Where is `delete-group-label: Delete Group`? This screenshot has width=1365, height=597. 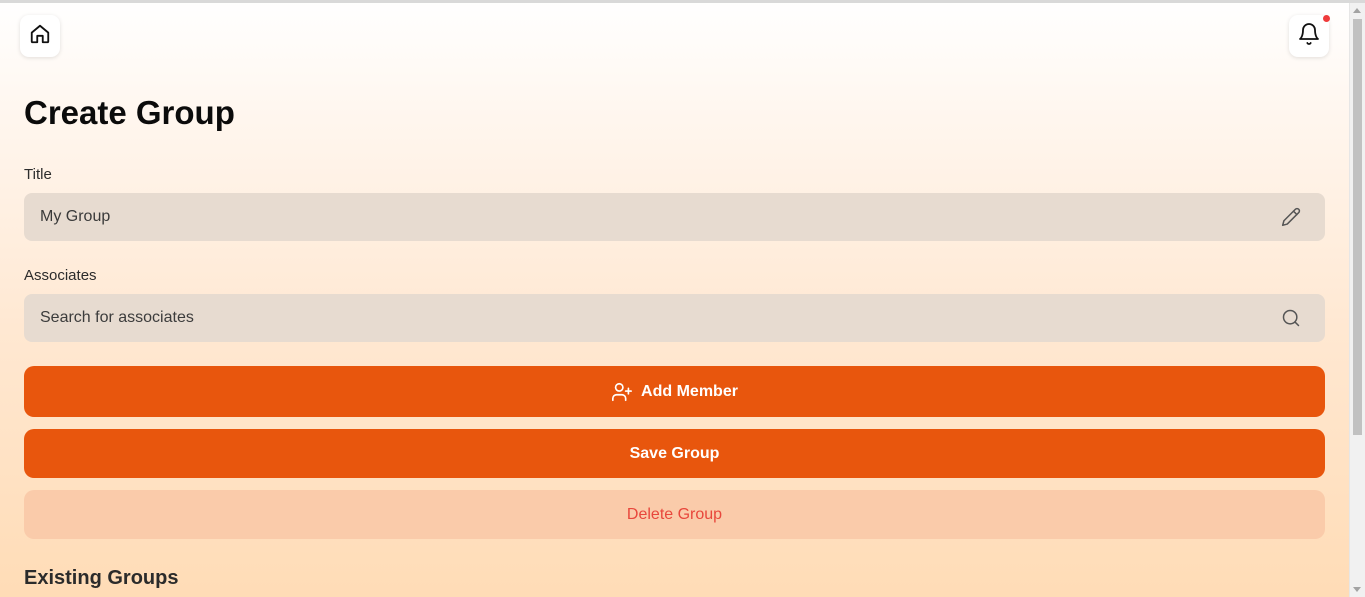
delete-group-label: Delete Group is located at coordinates (674, 514).